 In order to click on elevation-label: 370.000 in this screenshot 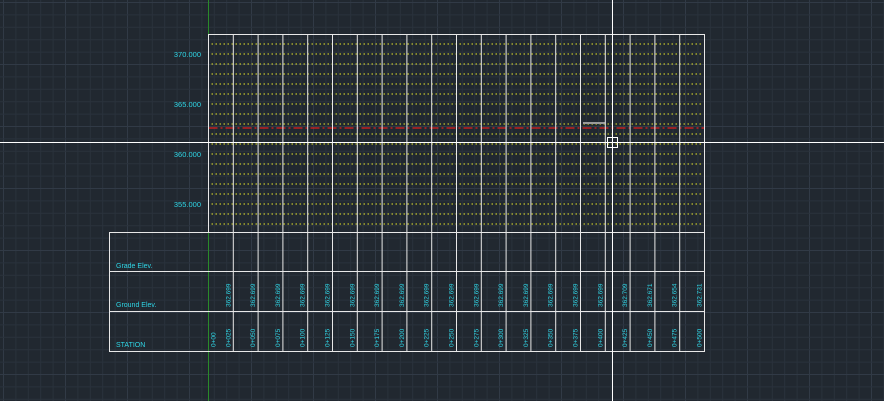, I will do `click(187, 54)`.